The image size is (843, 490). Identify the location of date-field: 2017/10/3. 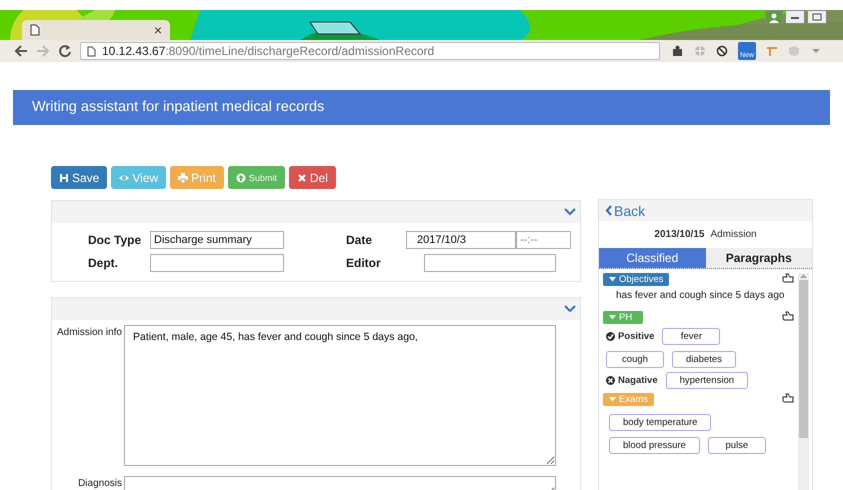
(461, 239).